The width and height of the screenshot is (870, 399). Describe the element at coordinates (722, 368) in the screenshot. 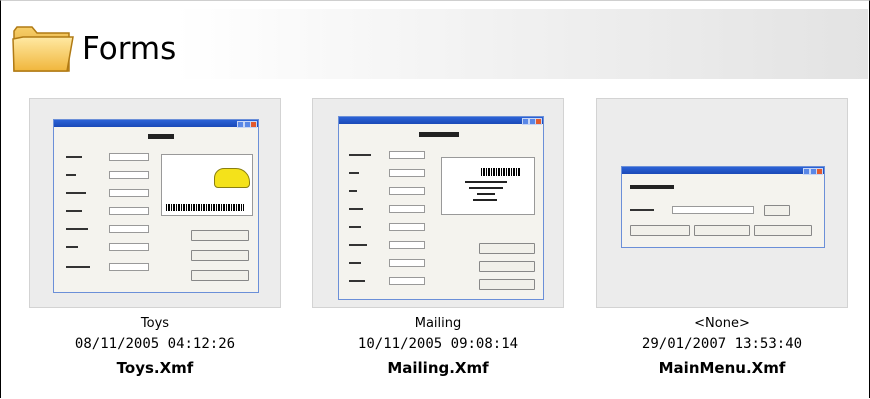

I see `form-file: MainMenu.Xmf` at that location.